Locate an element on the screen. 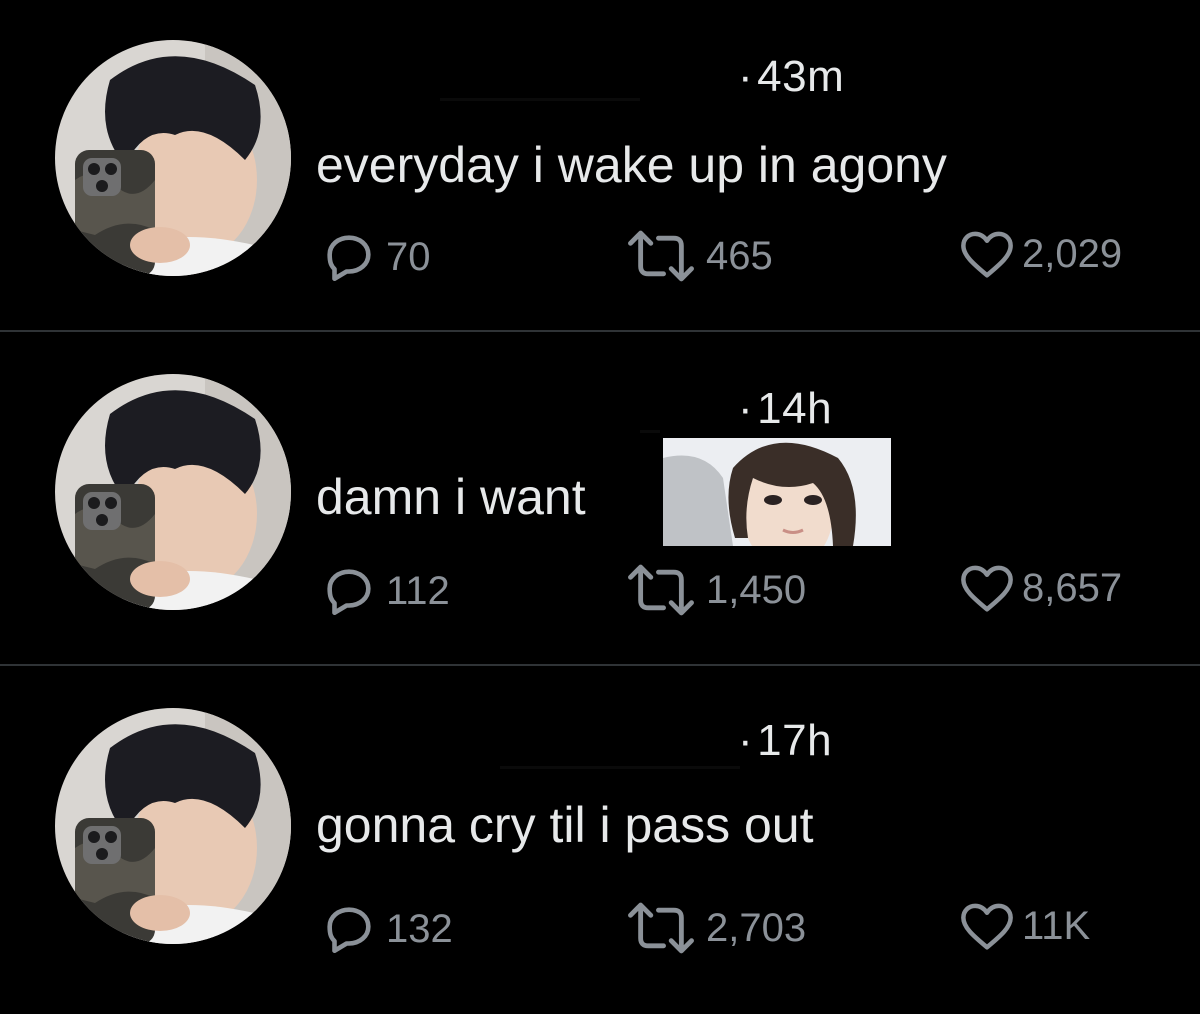  reply-button: 132 is located at coordinates (385, 929).